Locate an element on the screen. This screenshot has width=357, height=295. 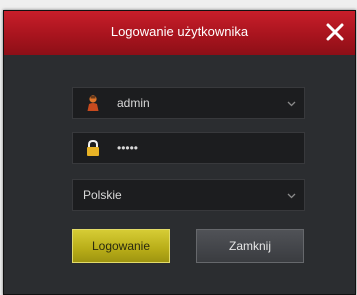
language-value: Polskie is located at coordinates (102, 195).